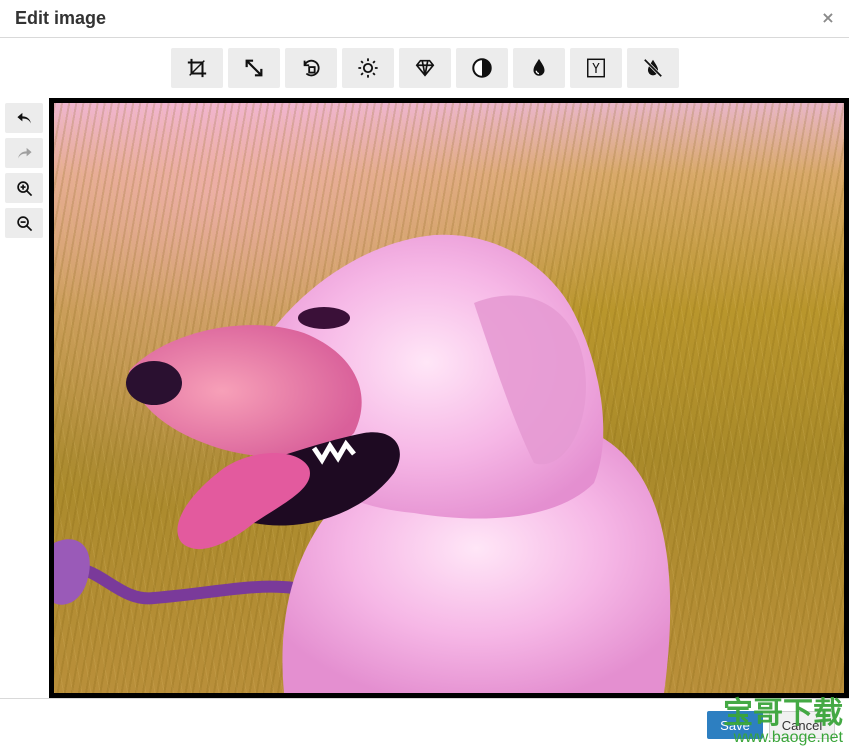 The height and width of the screenshot is (750, 849). I want to click on rotate-icon, so click(311, 68).